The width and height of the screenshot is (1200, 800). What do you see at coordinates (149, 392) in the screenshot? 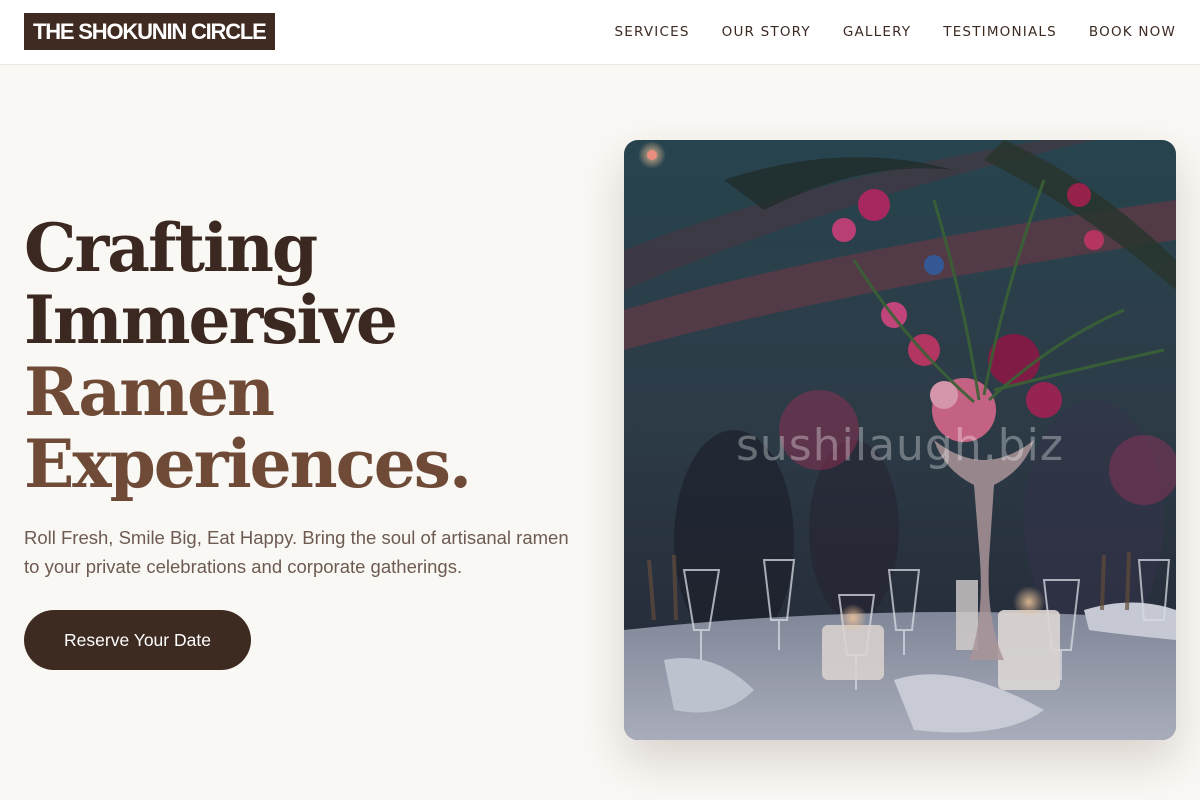
I see `hero-title-line: Ramen` at bounding box center [149, 392].